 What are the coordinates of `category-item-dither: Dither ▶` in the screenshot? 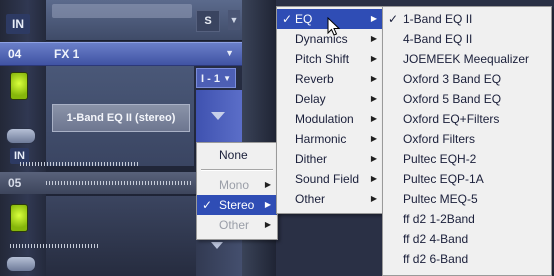 It's located at (330, 159).